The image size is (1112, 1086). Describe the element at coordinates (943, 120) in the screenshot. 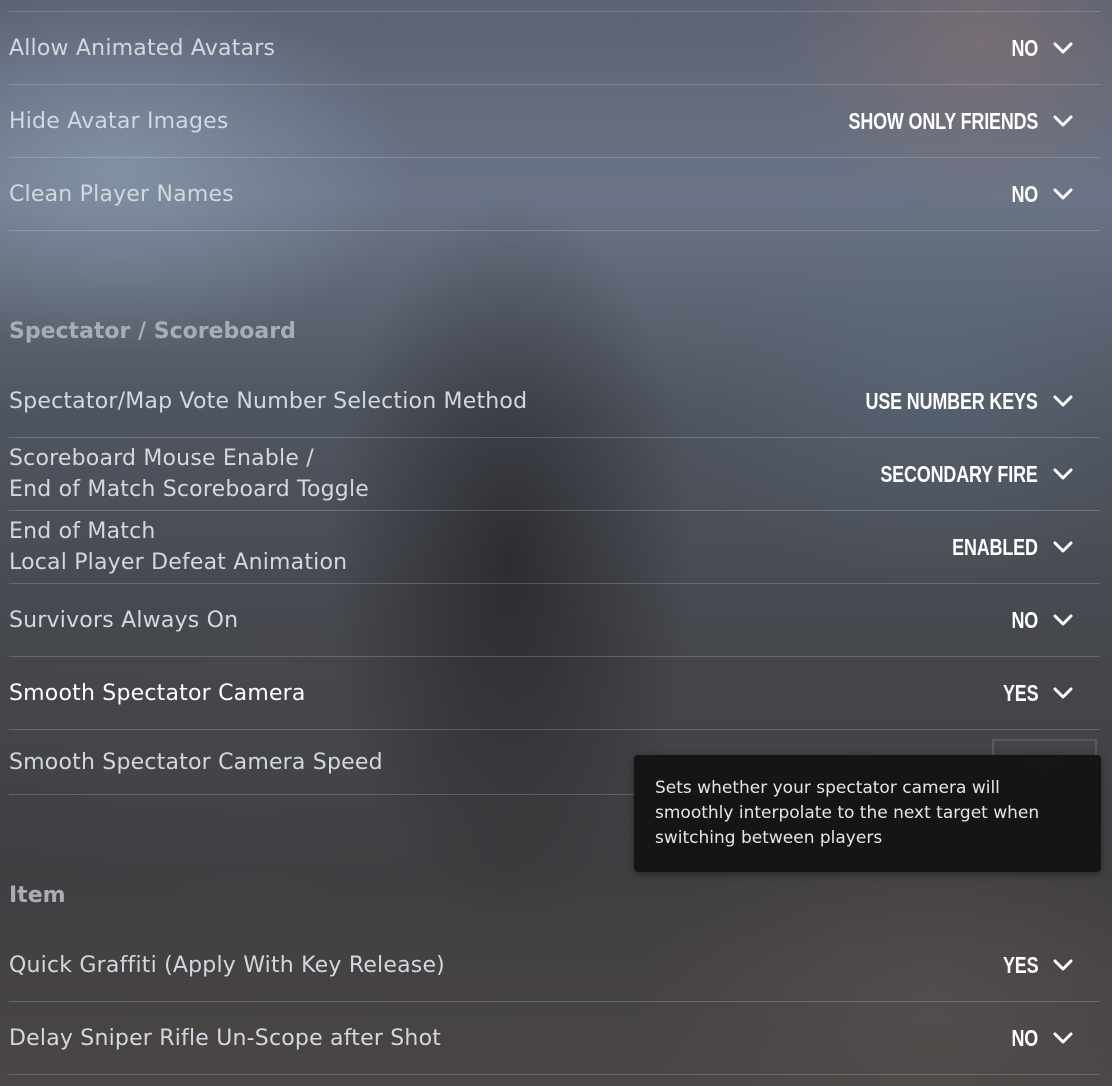

I see `dropdown-value: SHOW ONLY FRIENDS` at that location.